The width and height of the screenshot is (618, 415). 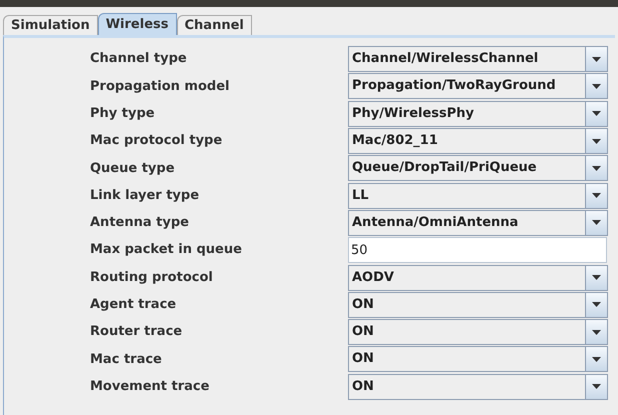 I want to click on dropdown: Queue/DropTail/PriQueue, so click(x=478, y=168).